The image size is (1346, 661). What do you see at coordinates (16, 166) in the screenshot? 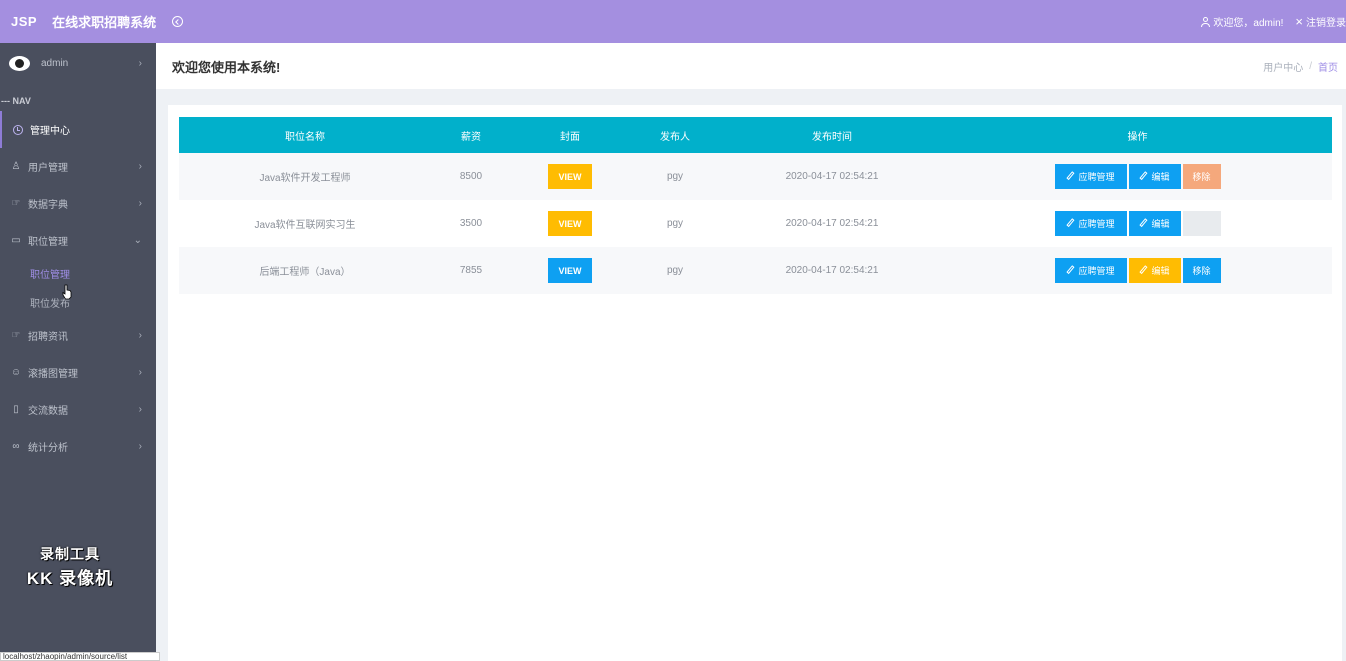
I see `bulb-icon: ♙` at bounding box center [16, 166].